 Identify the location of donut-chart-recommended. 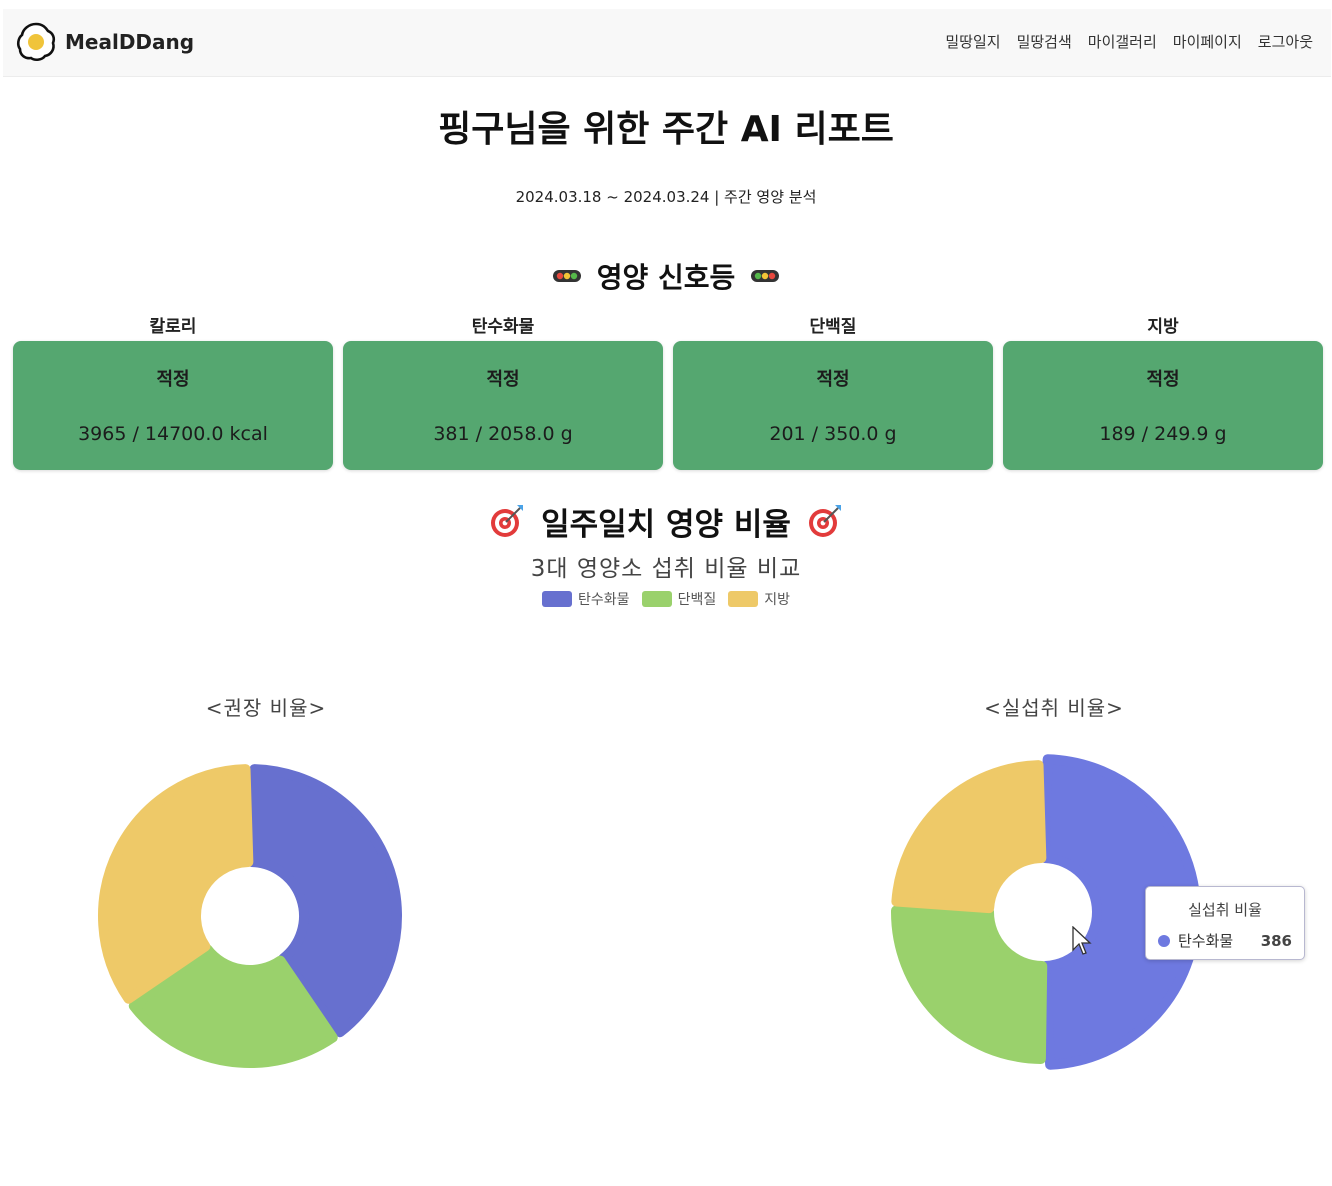
(250, 916).